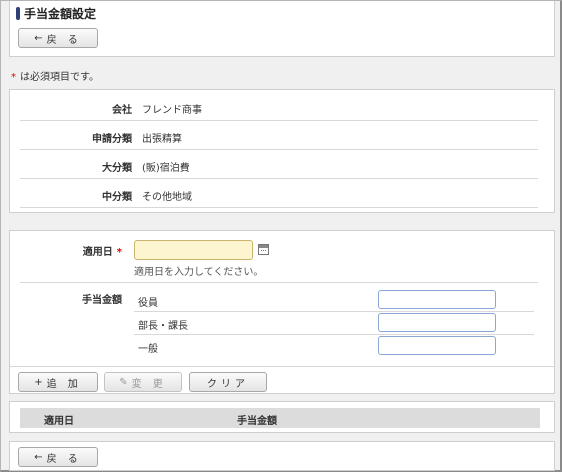 The width and height of the screenshot is (562, 472). I want to click on info-row-middle-category: 中分類 その他地域, so click(279, 193).